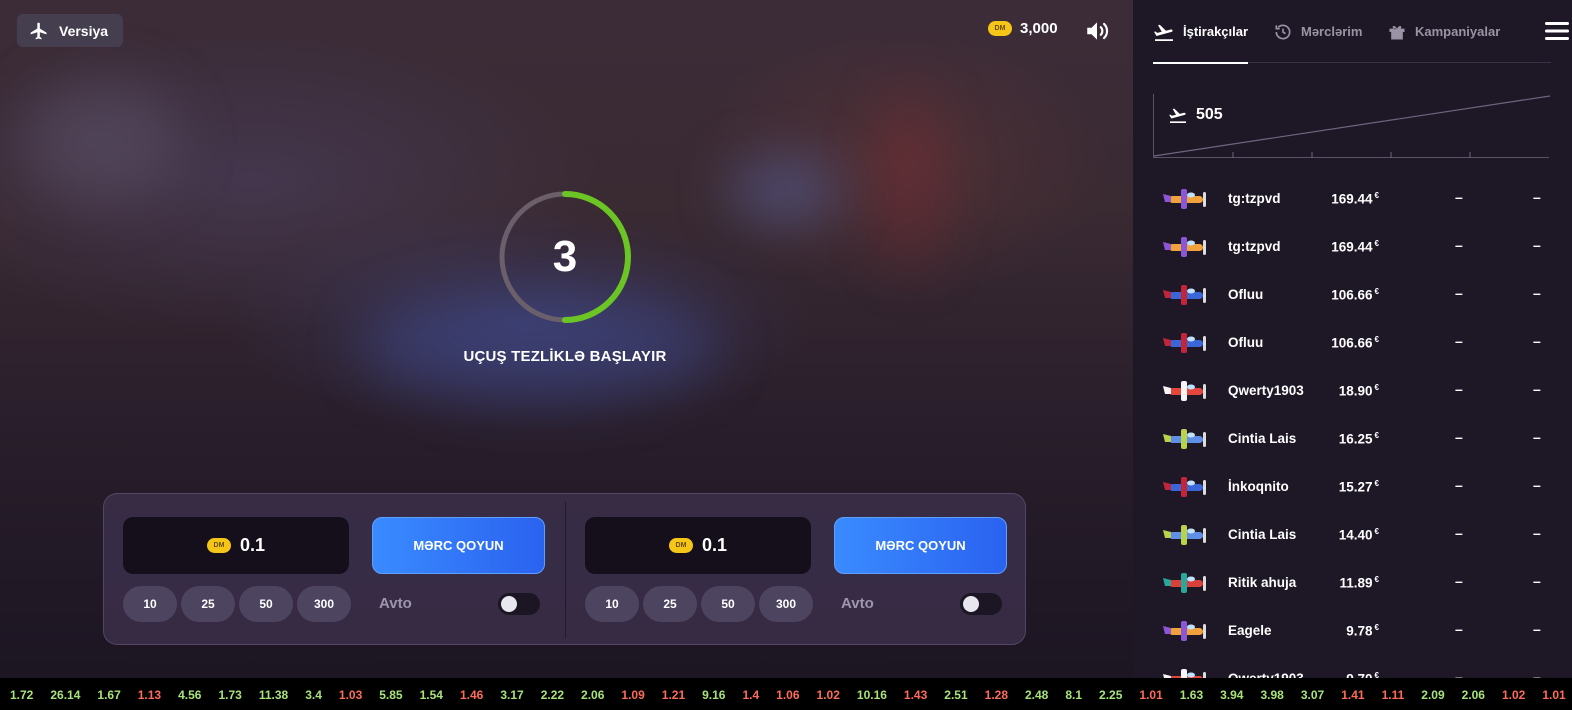  Describe the element at coordinates (1397, 32) in the screenshot. I see `gift-icon` at that location.